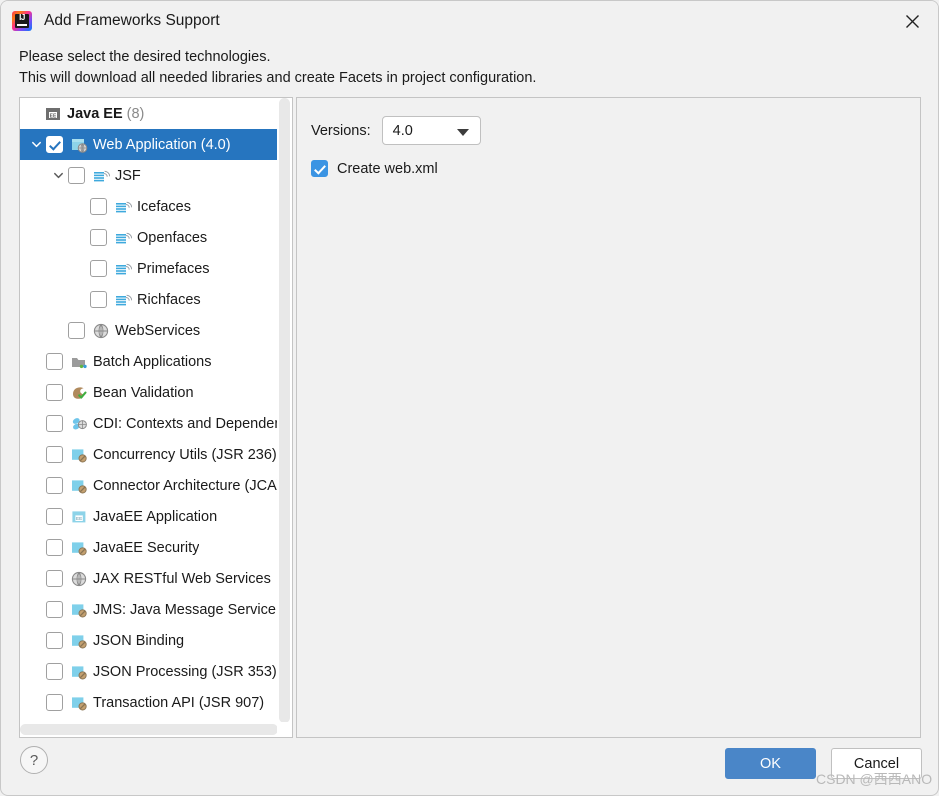  What do you see at coordinates (431, 130) in the screenshot?
I see `versions-dropdown: 4.0` at bounding box center [431, 130].